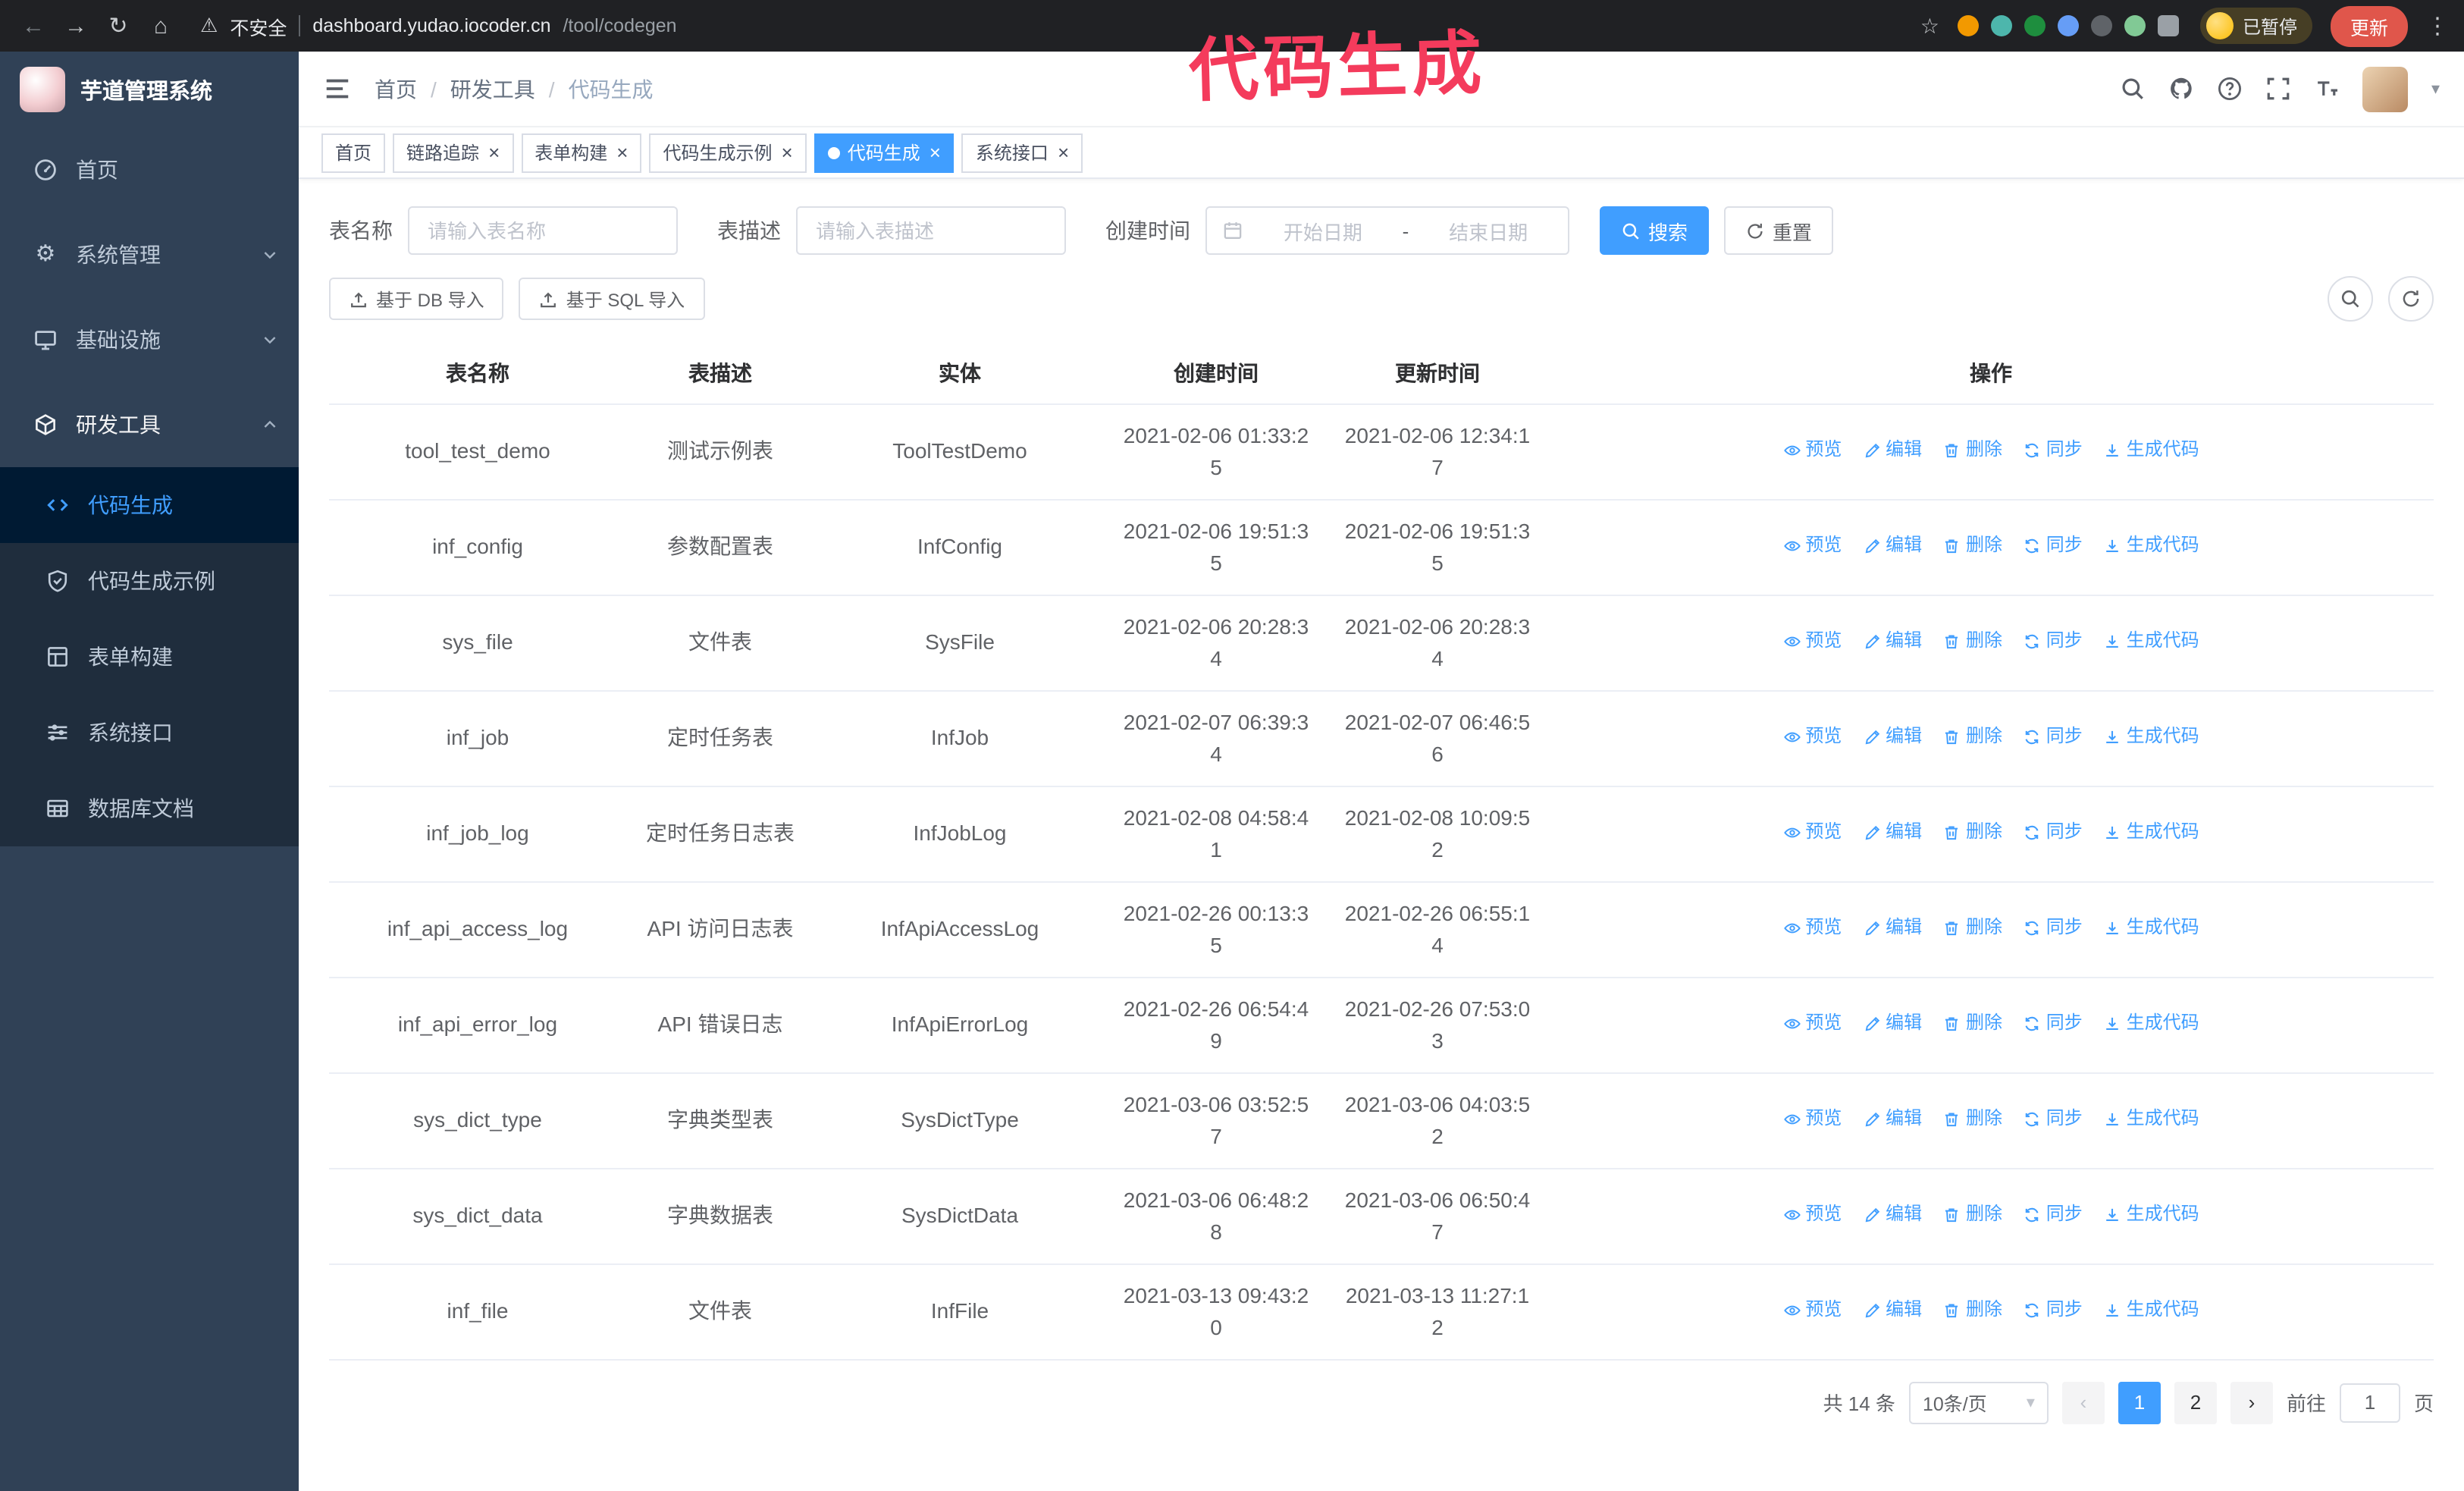 The width and height of the screenshot is (2464, 1491). Describe the element at coordinates (417, 299) in the screenshot. I see `import-db-button: 基于 DB 导入` at that location.